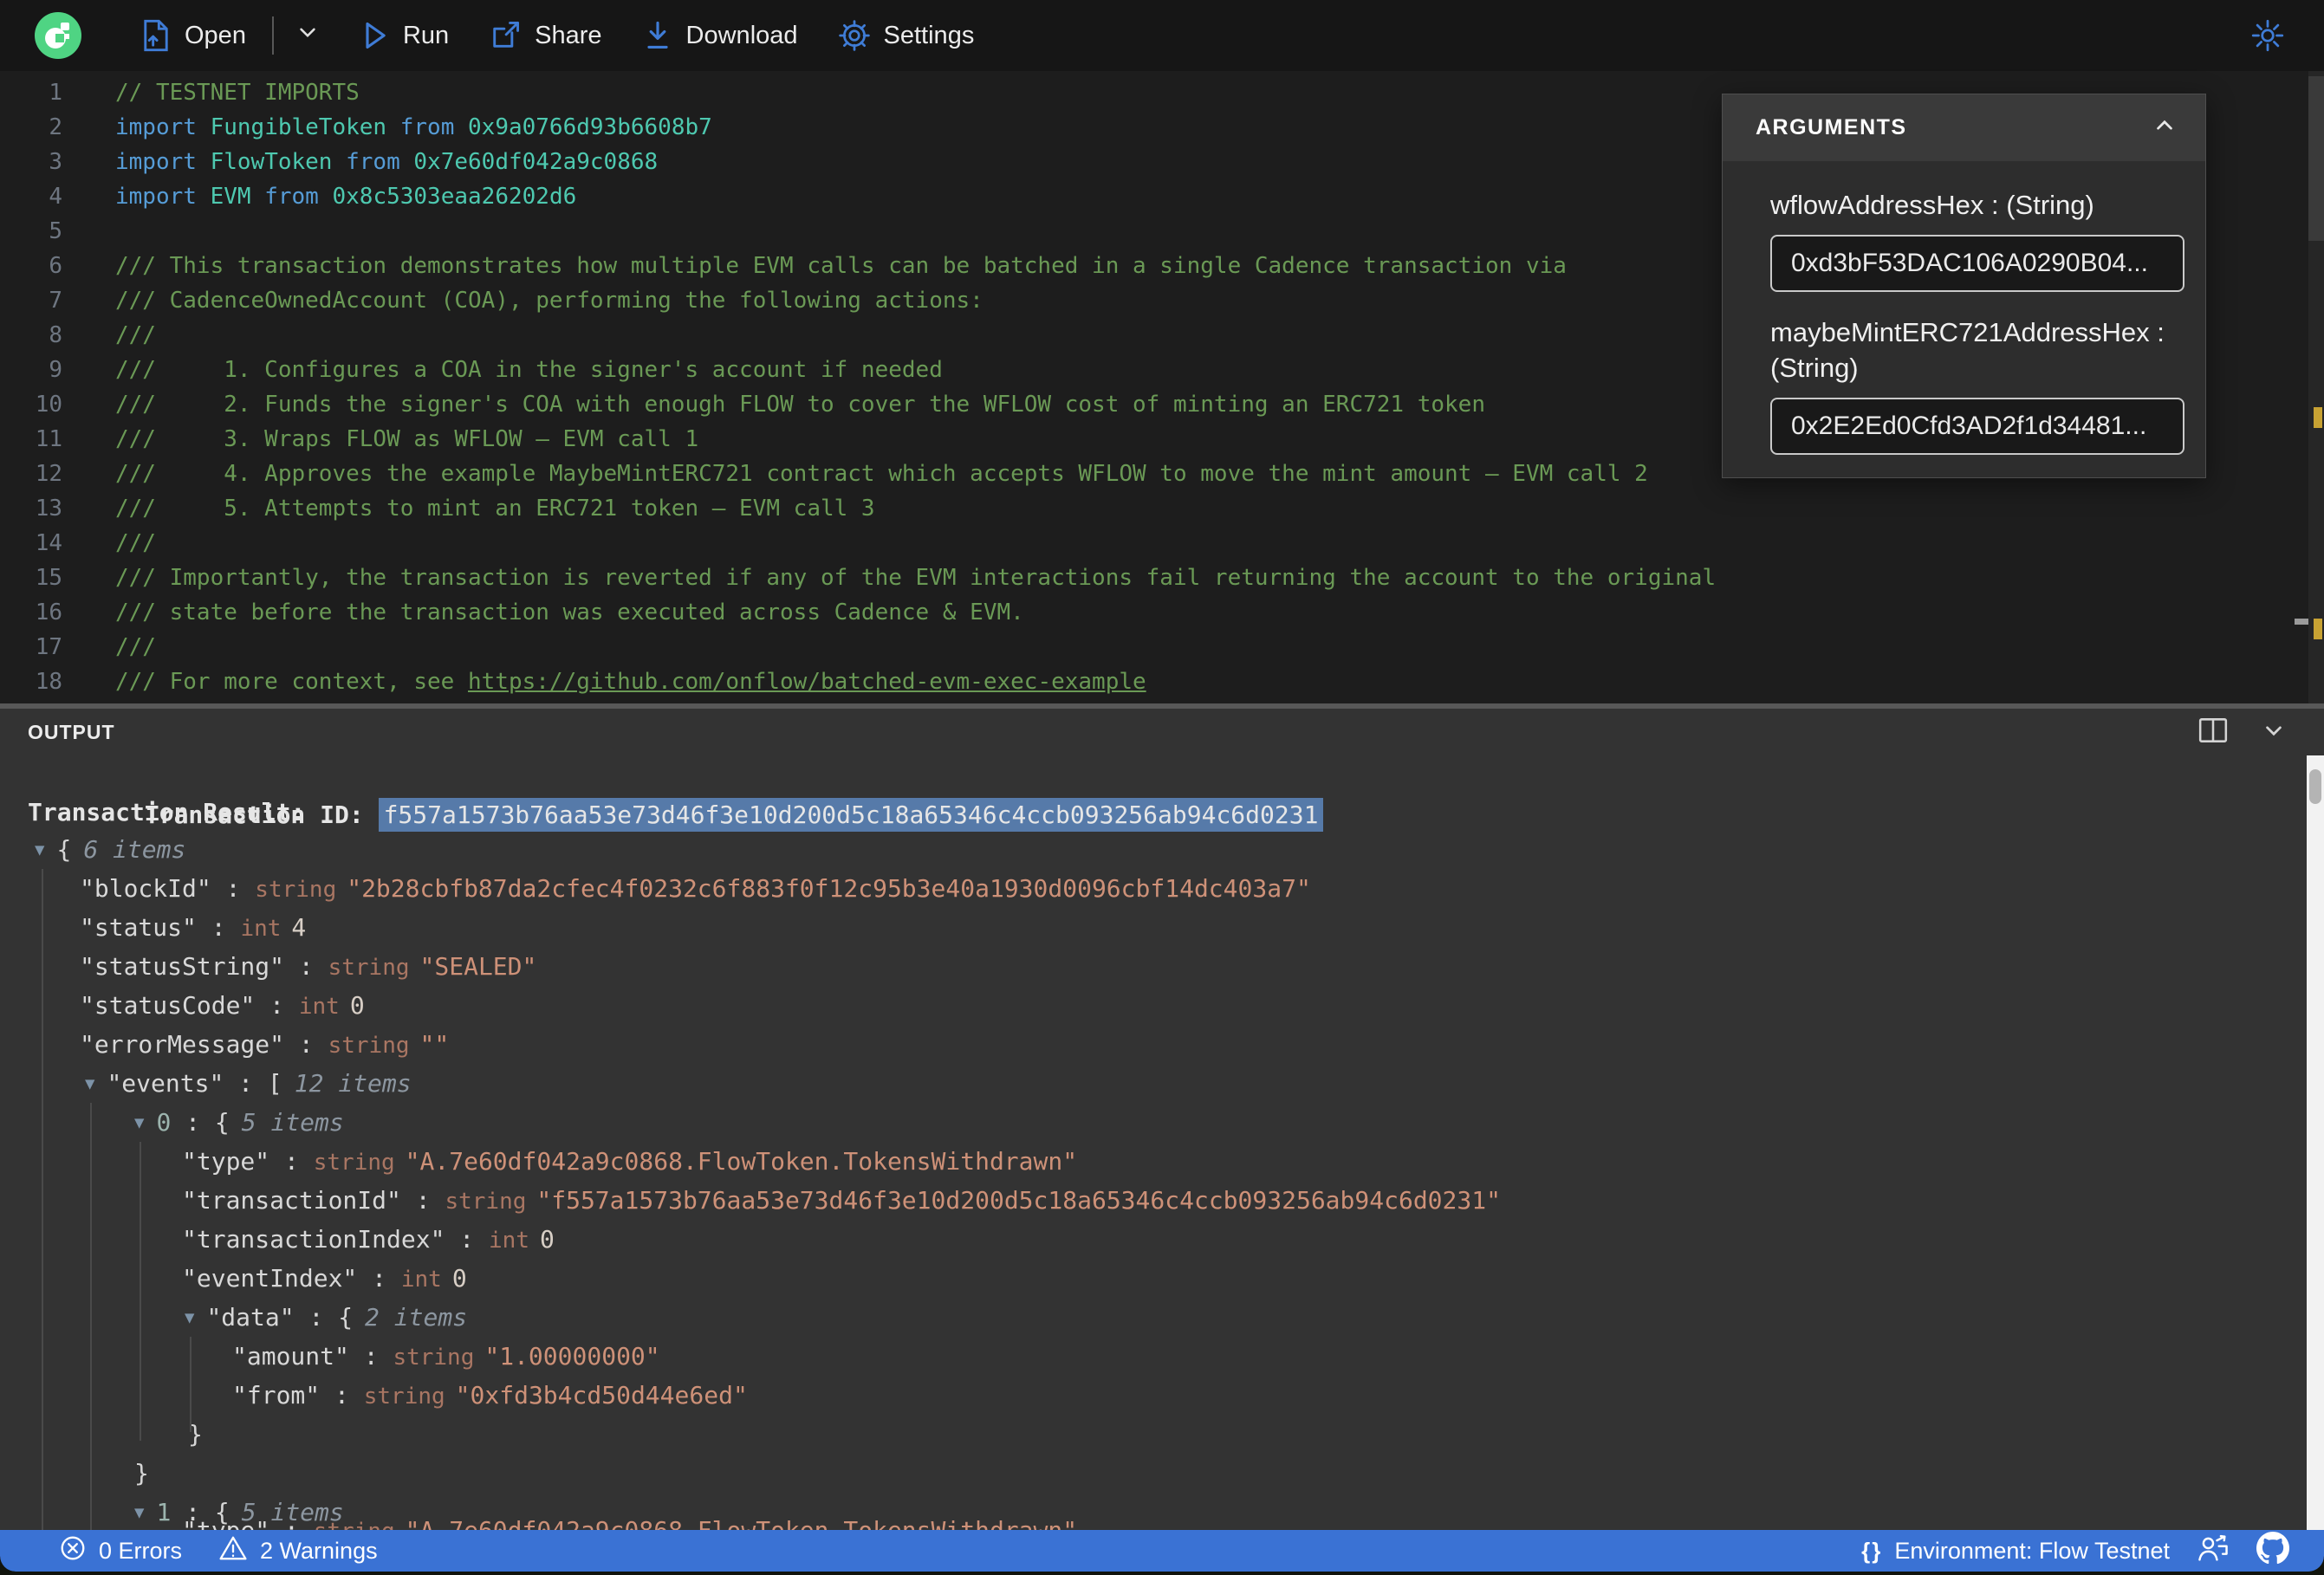 This screenshot has width=2324, height=1575. I want to click on open-button: Open, so click(193, 35).